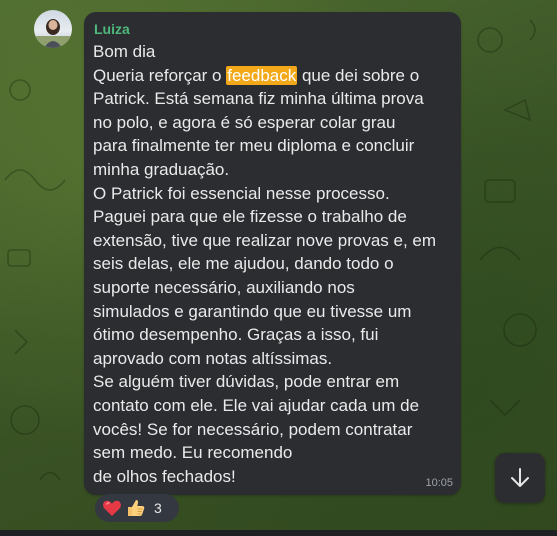  I want to click on reactions-pill: 3, so click(137, 508).